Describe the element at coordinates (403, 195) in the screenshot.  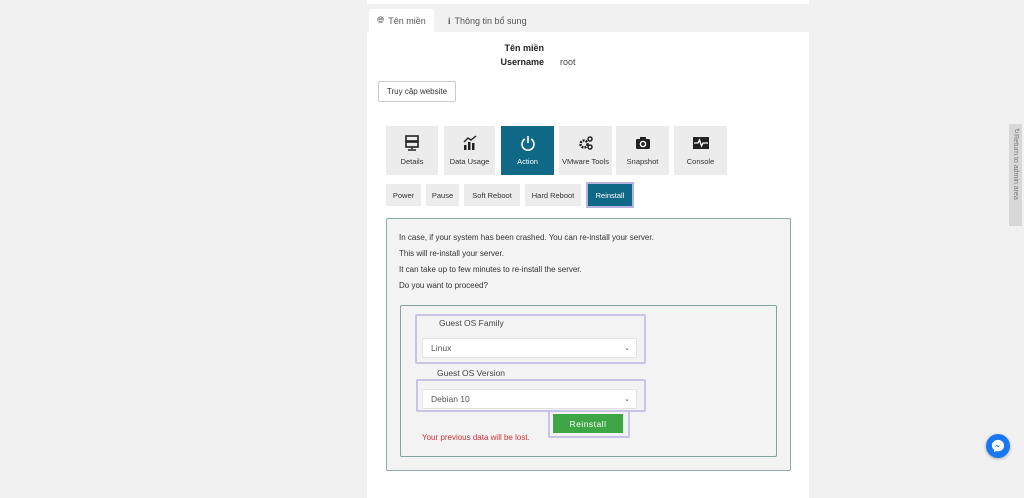
I see `power-button: Power` at that location.